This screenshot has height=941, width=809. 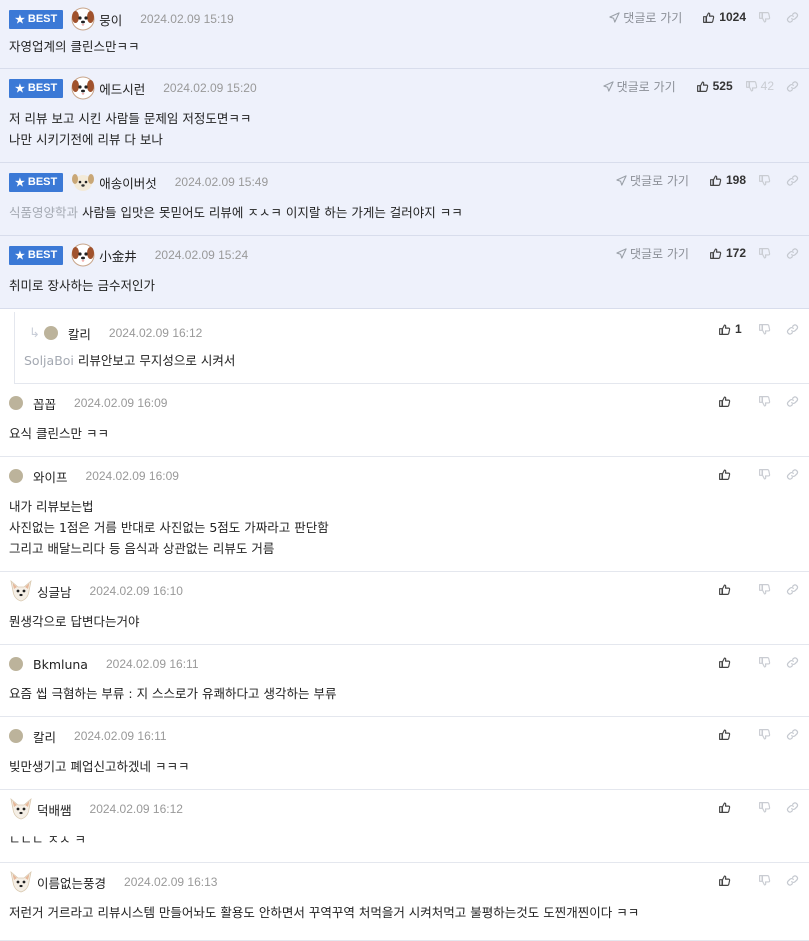 I want to click on like-button: 1024, so click(x=724, y=17).